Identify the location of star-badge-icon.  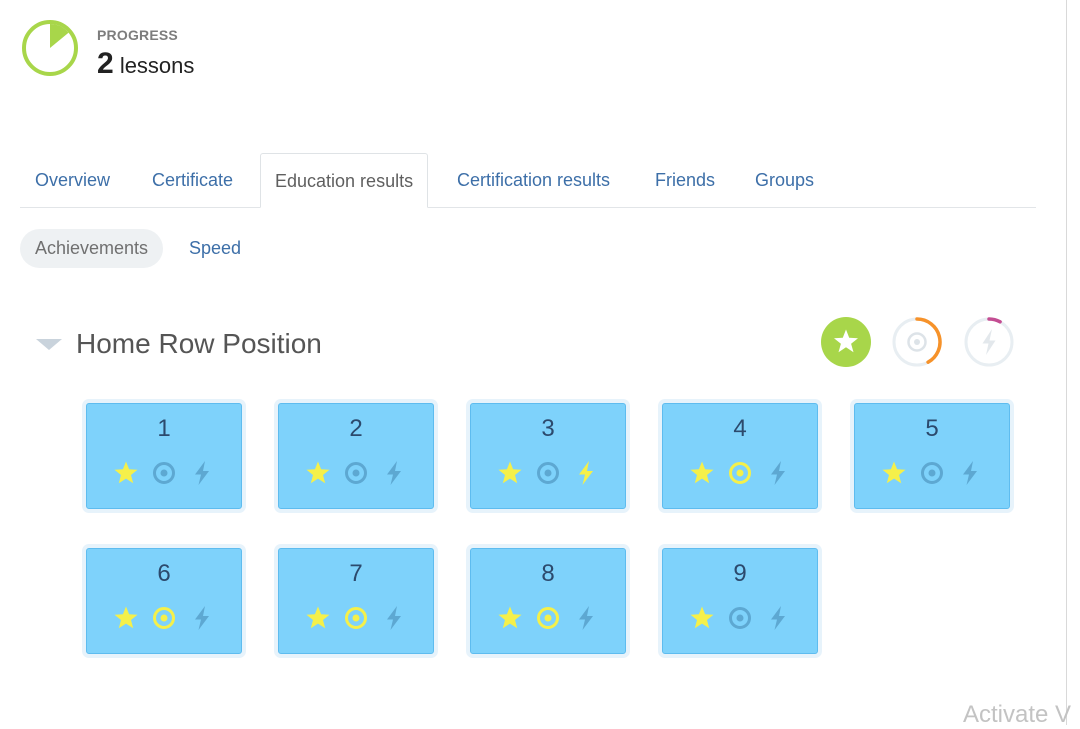
(846, 342).